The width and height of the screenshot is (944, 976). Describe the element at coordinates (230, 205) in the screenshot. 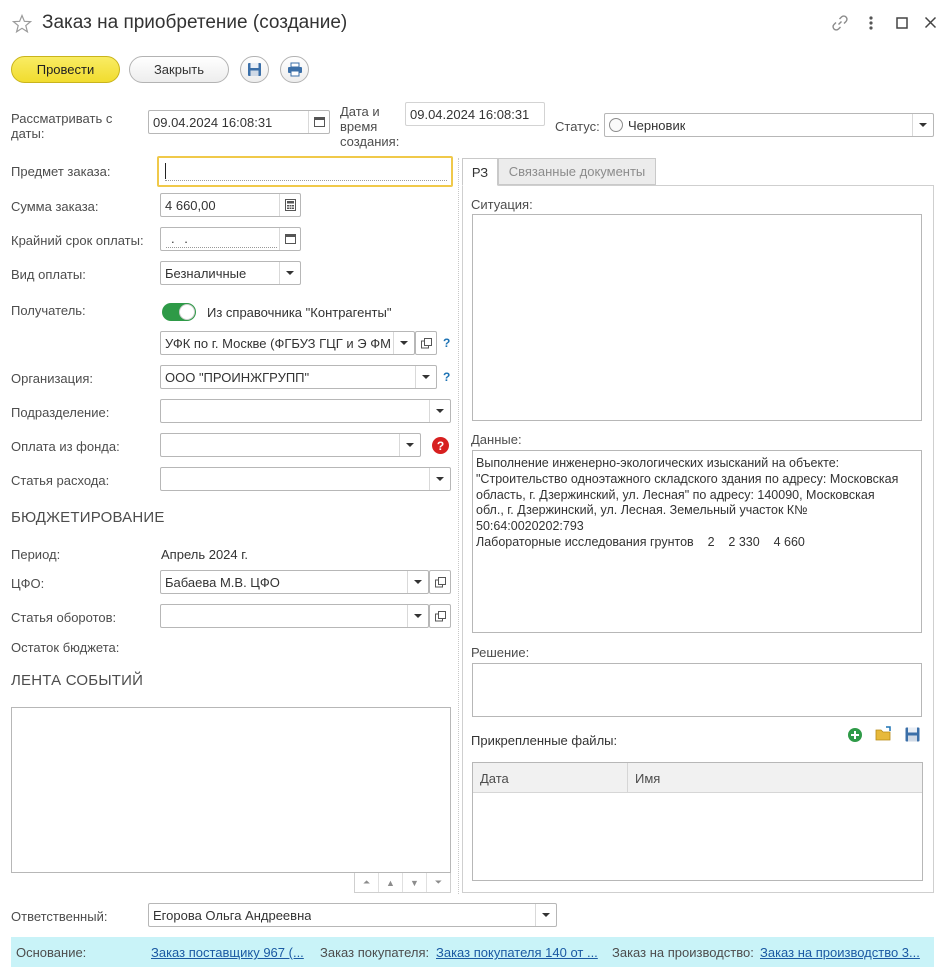

I see `sum-field: 4 660,00` at that location.